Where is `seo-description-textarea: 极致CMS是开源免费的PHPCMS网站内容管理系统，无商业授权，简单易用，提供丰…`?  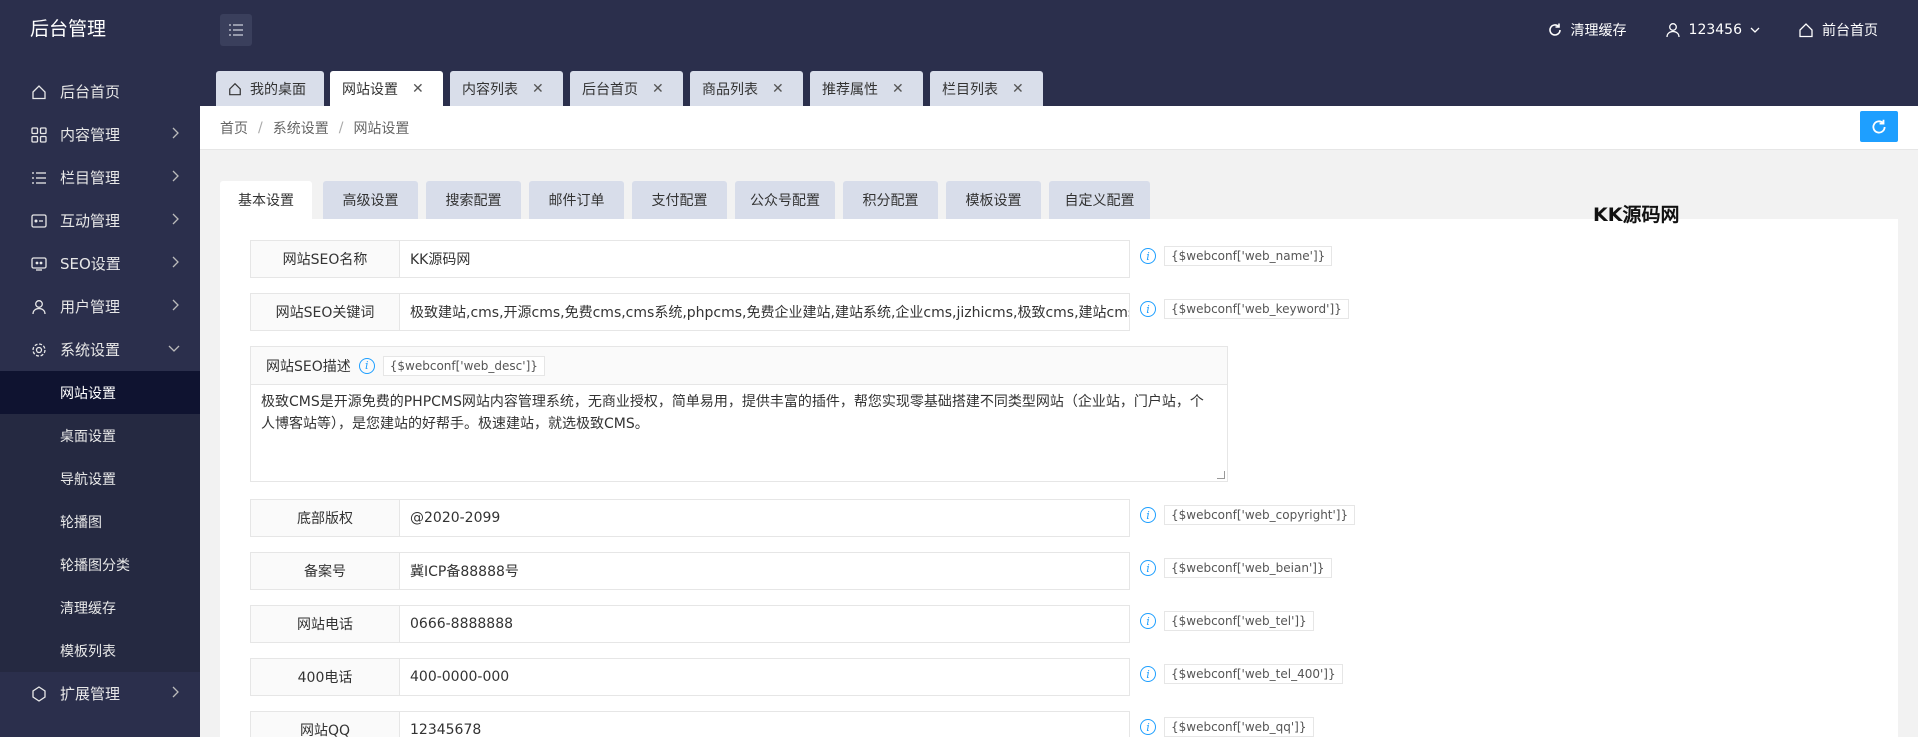
seo-description-textarea: 极致CMS是开源免费的PHPCMS网站内容管理系统，无商业授权，简单易用，提供丰… is located at coordinates (739, 413).